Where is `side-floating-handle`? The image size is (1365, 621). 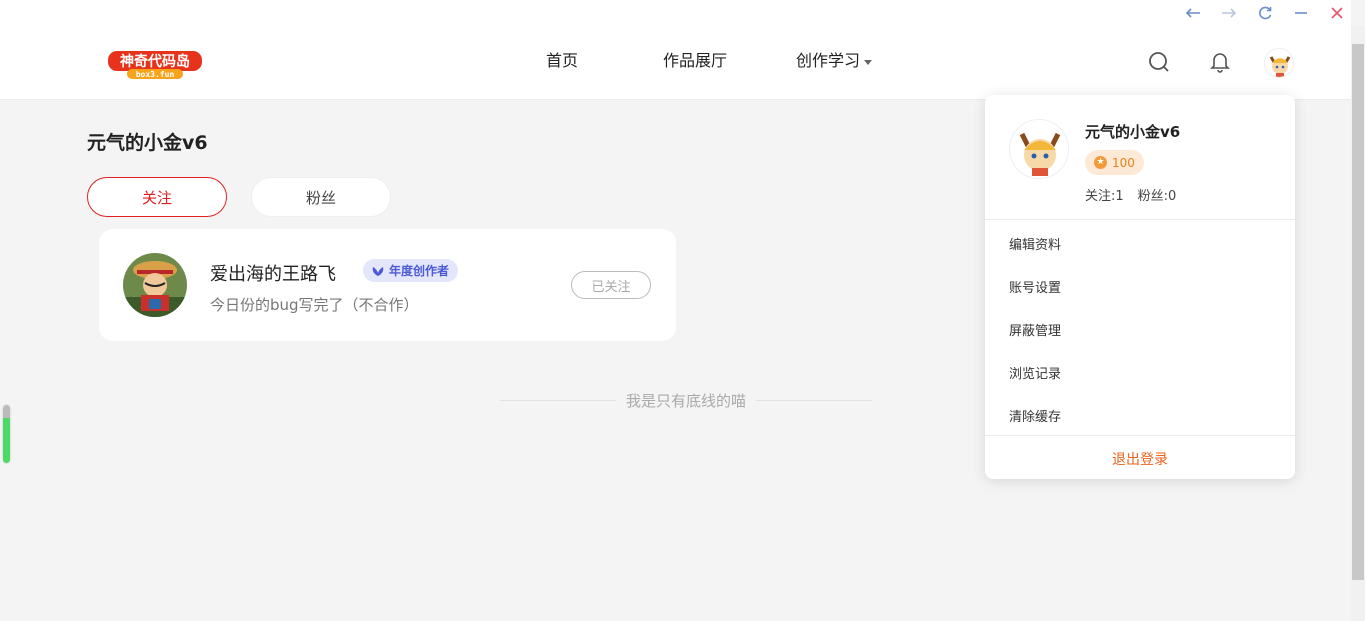 side-floating-handle is located at coordinates (6, 434).